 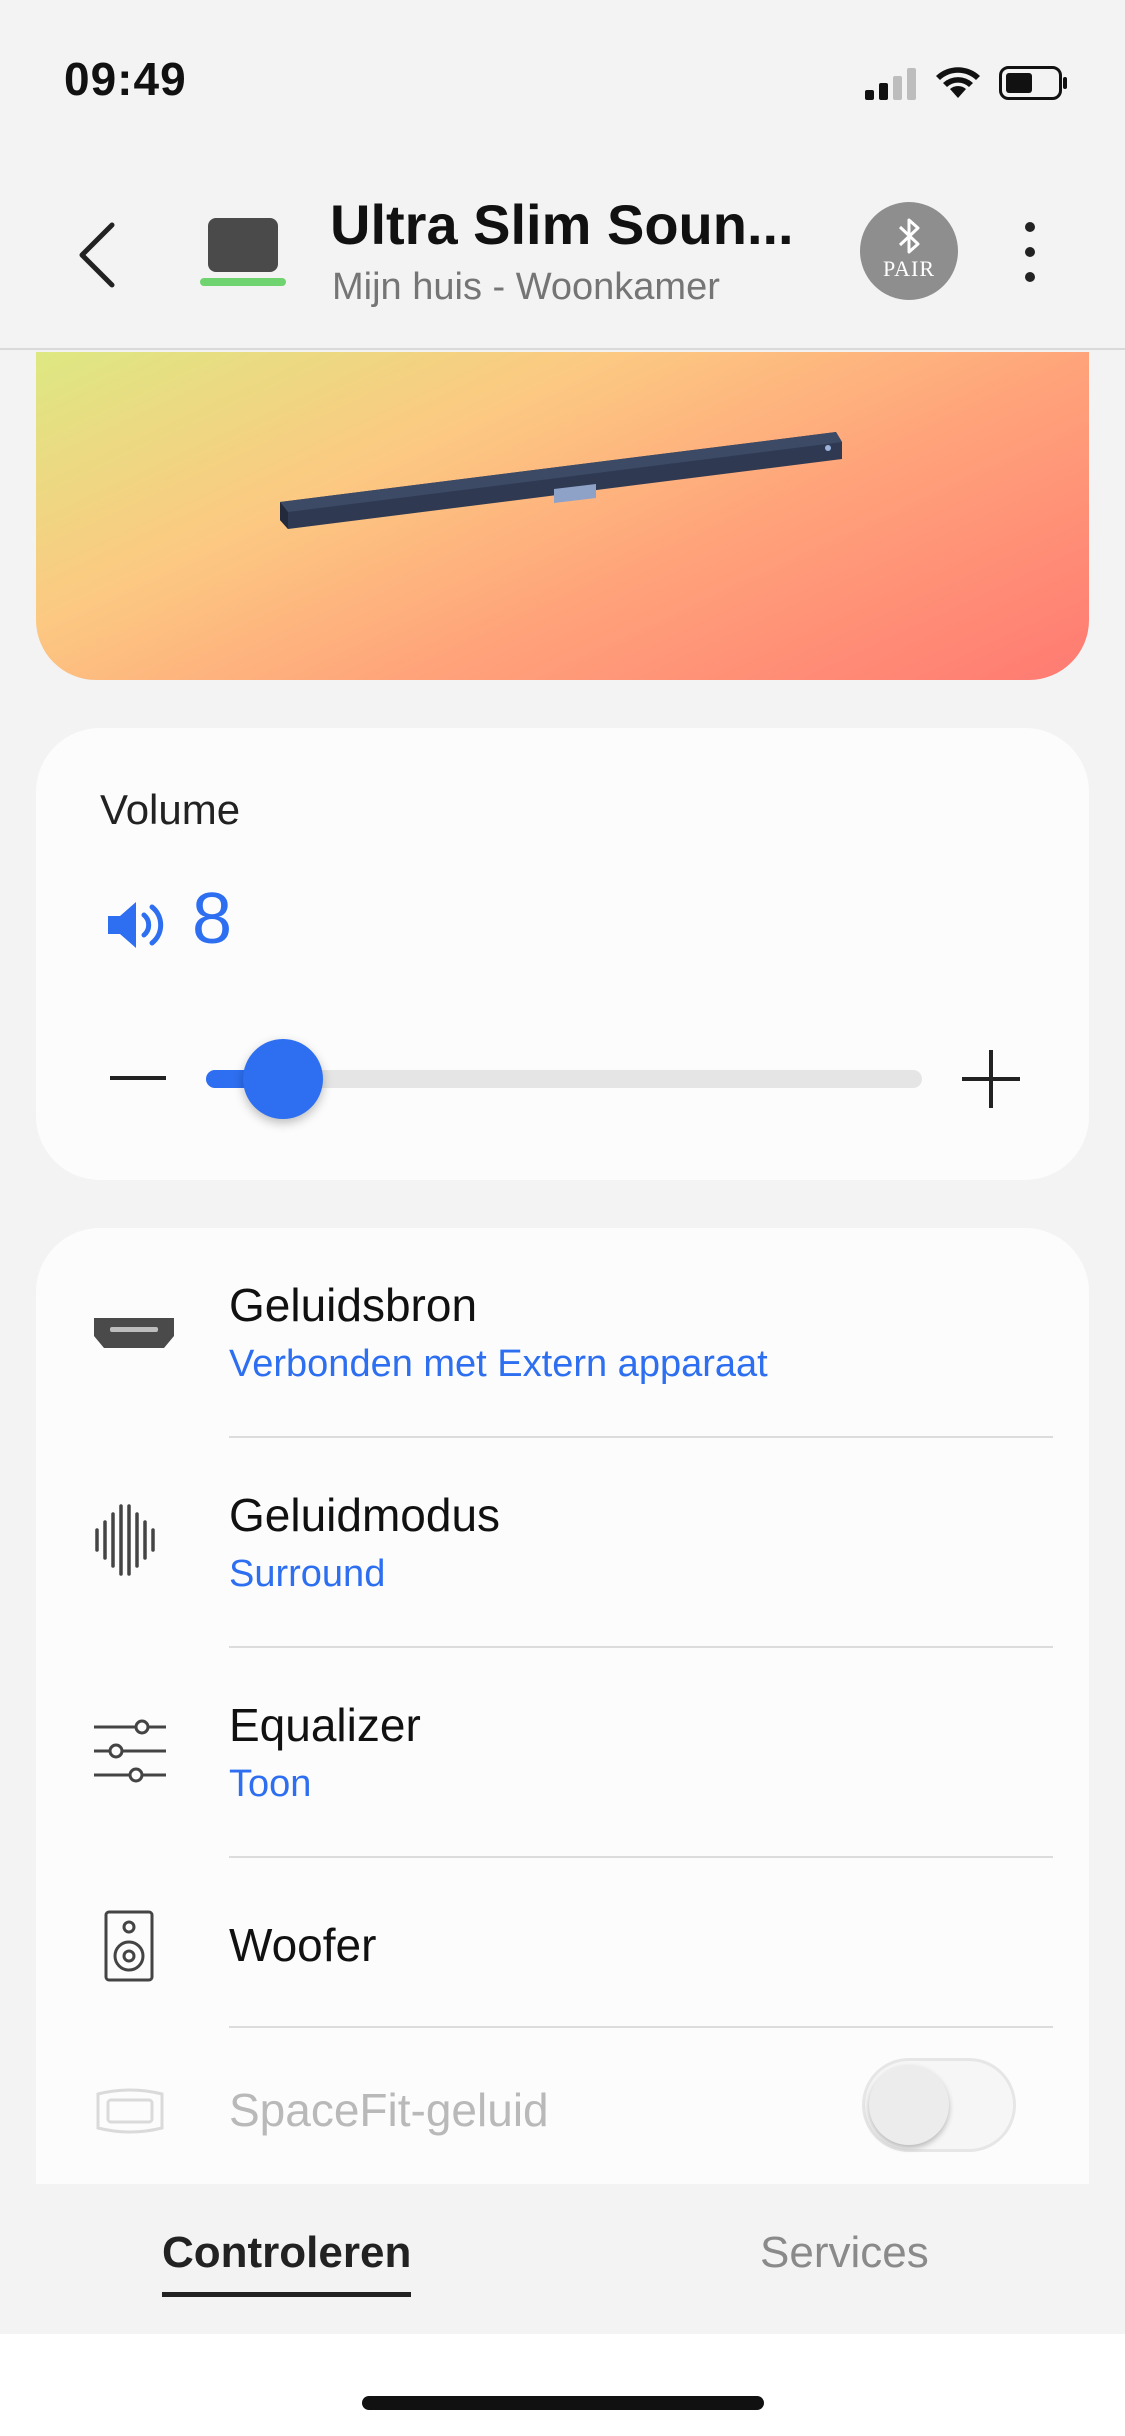 What do you see at coordinates (134, 1333) in the screenshot?
I see `hdmi-icon` at bounding box center [134, 1333].